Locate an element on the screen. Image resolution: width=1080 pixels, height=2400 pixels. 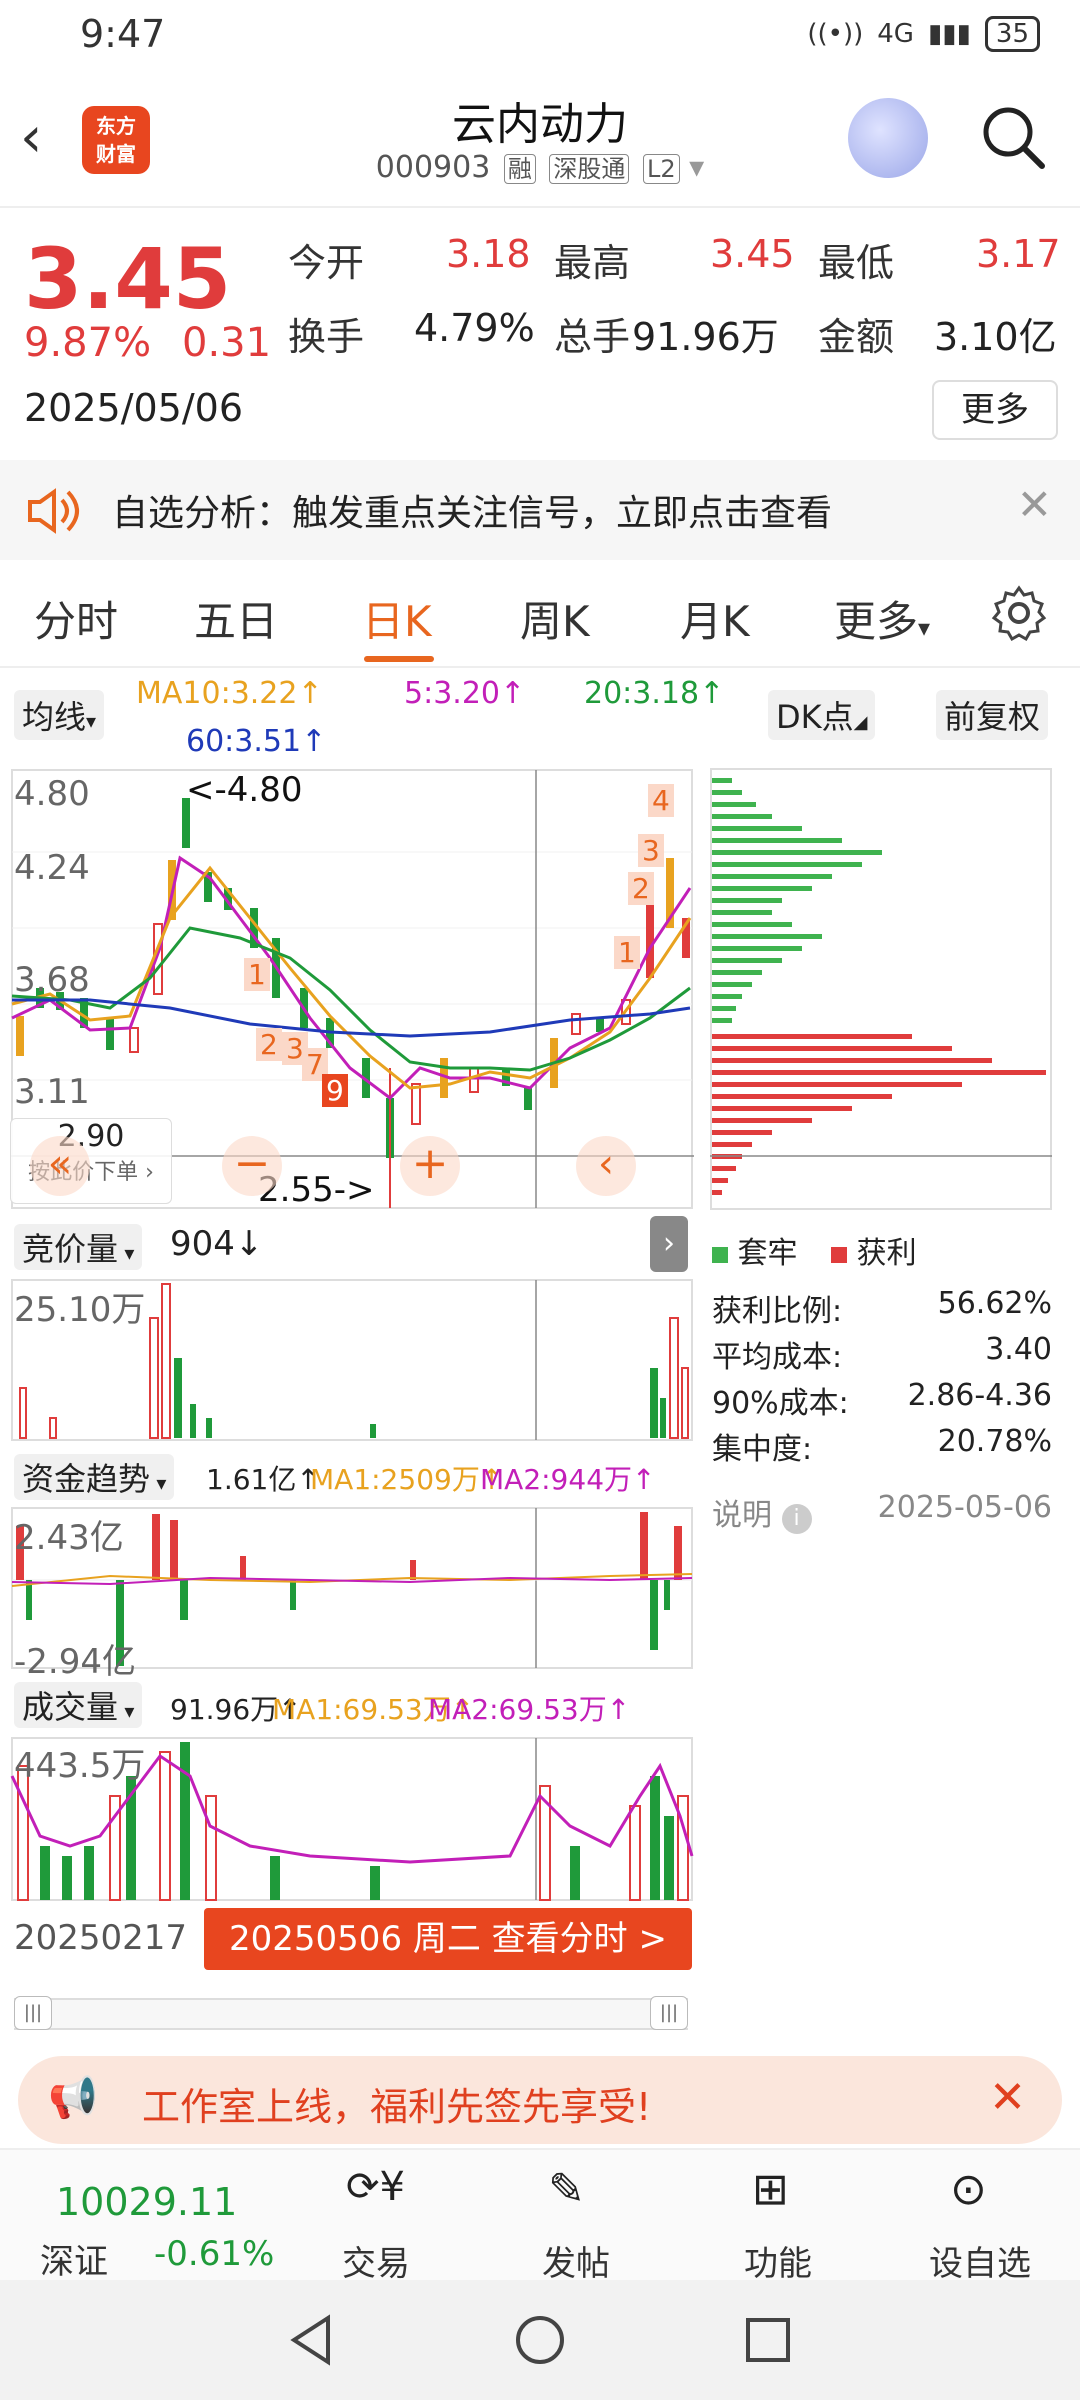
network-label: 4G is located at coordinates (895, 34).